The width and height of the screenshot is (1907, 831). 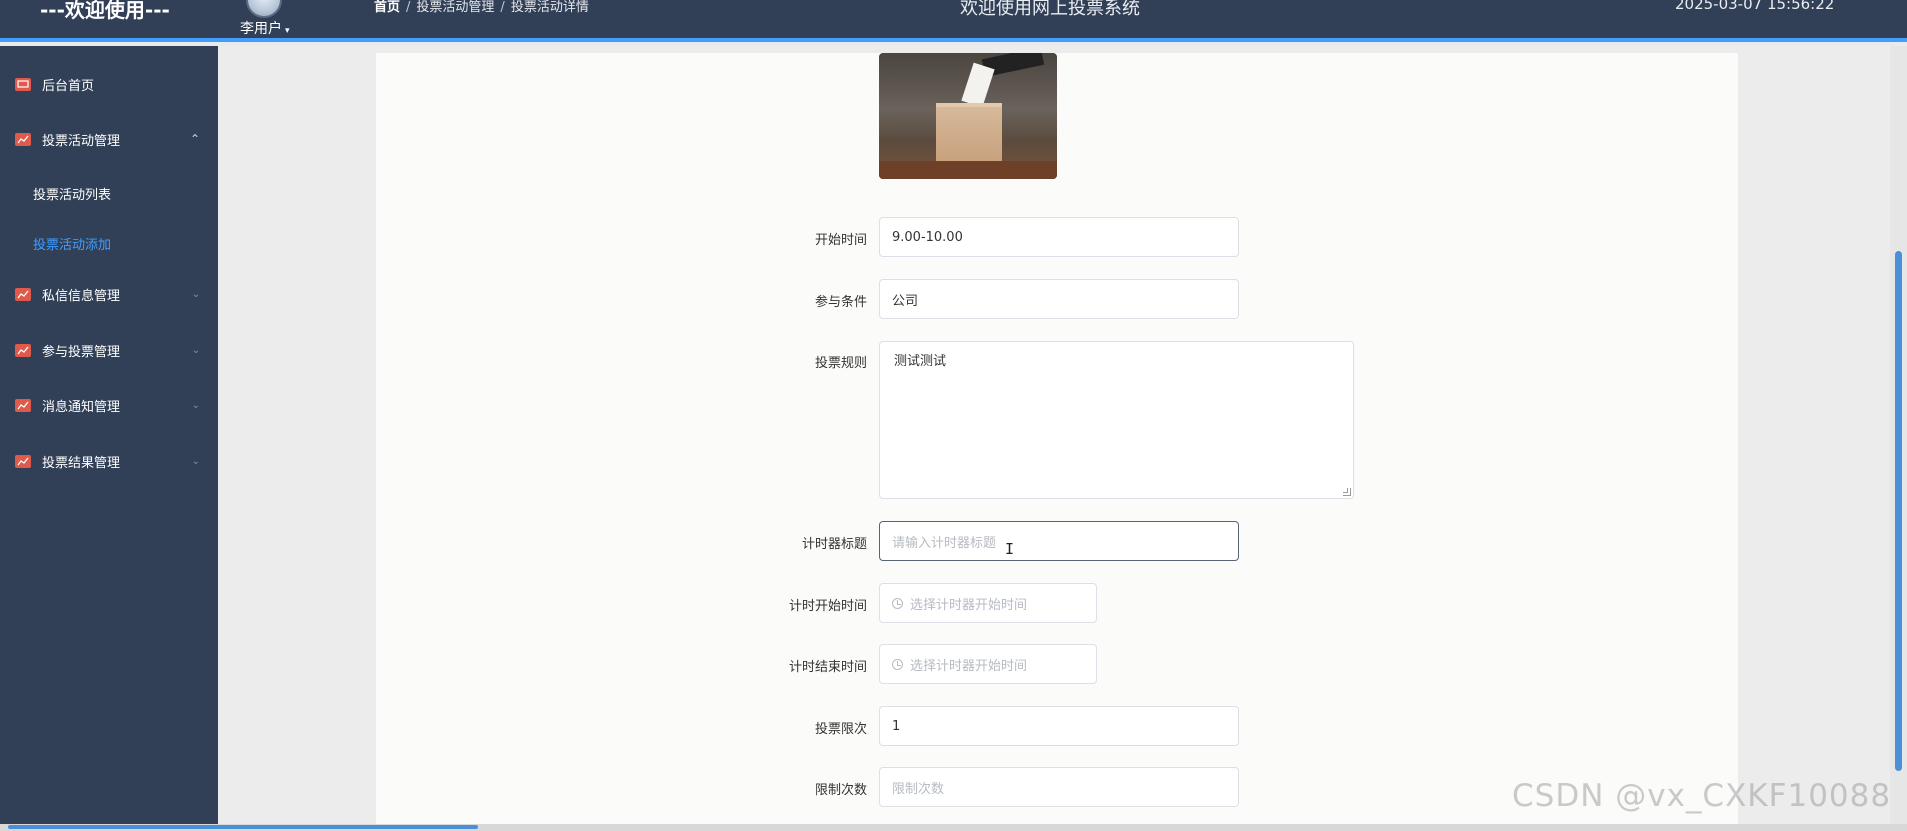 I want to click on breadcrumb-home: 首页, so click(x=387, y=7).